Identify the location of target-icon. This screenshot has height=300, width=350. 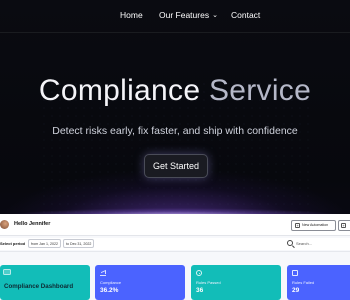
(199, 273).